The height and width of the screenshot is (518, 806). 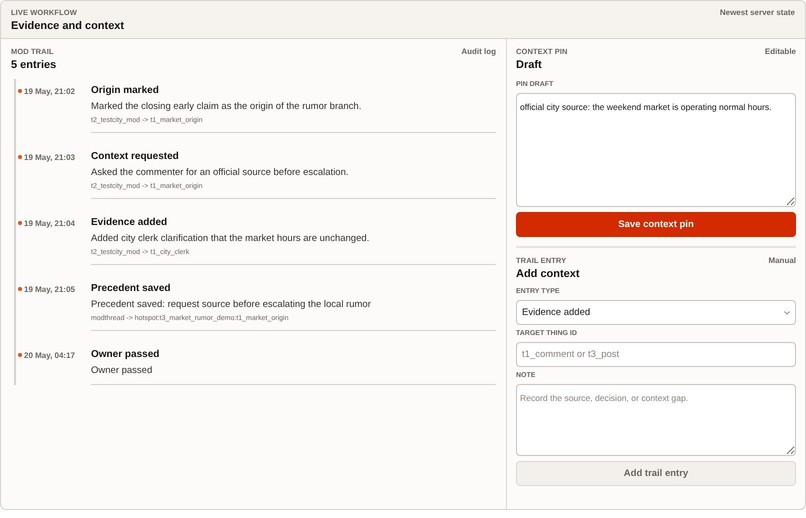 What do you see at coordinates (131, 288) in the screenshot?
I see `entry-title: Precedent saved` at bounding box center [131, 288].